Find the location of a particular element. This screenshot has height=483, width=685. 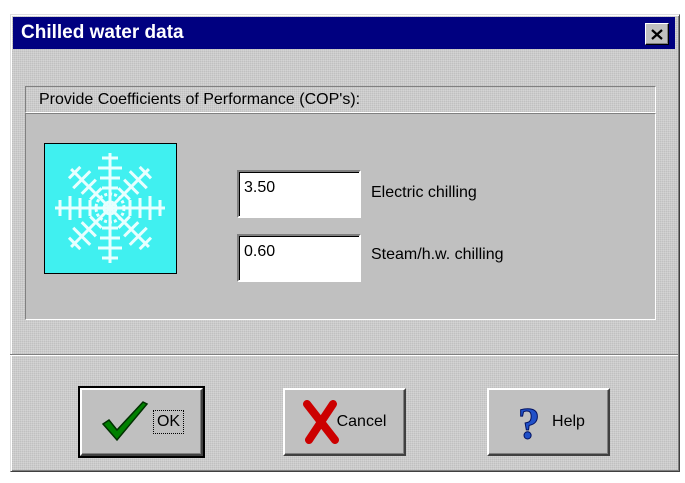

close-icon is located at coordinates (657, 34).